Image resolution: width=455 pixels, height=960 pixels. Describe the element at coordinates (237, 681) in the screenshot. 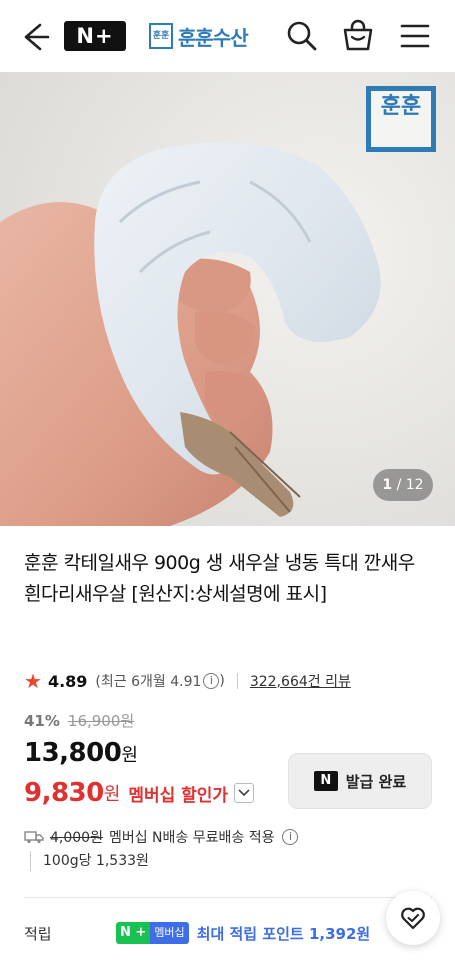

I see `divider` at that location.